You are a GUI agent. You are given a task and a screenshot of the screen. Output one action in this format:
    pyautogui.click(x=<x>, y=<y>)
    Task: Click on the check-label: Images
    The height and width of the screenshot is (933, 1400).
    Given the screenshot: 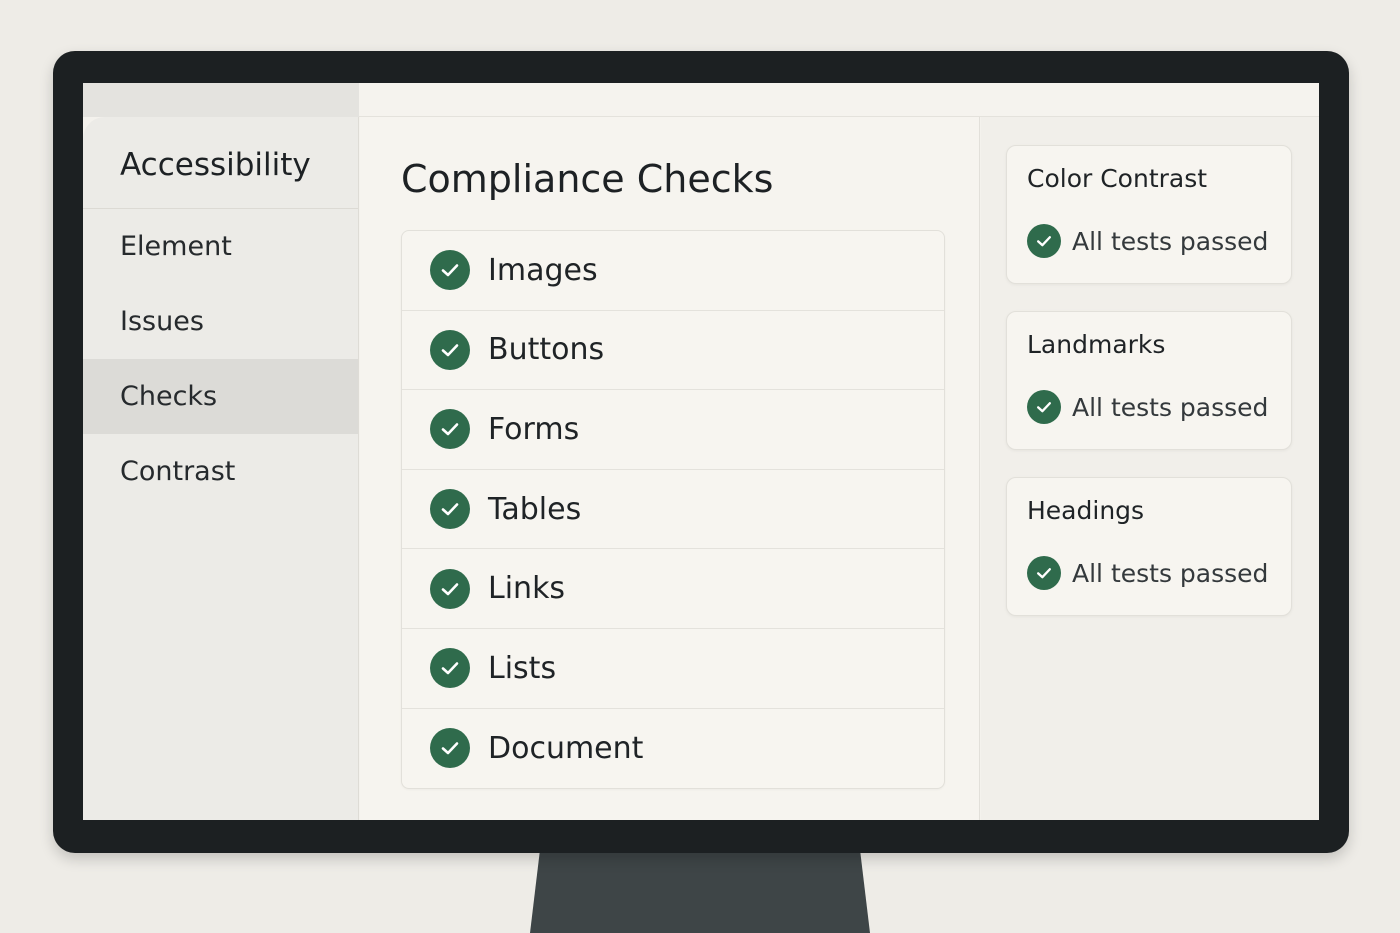 What is the action you would take?
    pyautogui.click(x=543, y=270)
    